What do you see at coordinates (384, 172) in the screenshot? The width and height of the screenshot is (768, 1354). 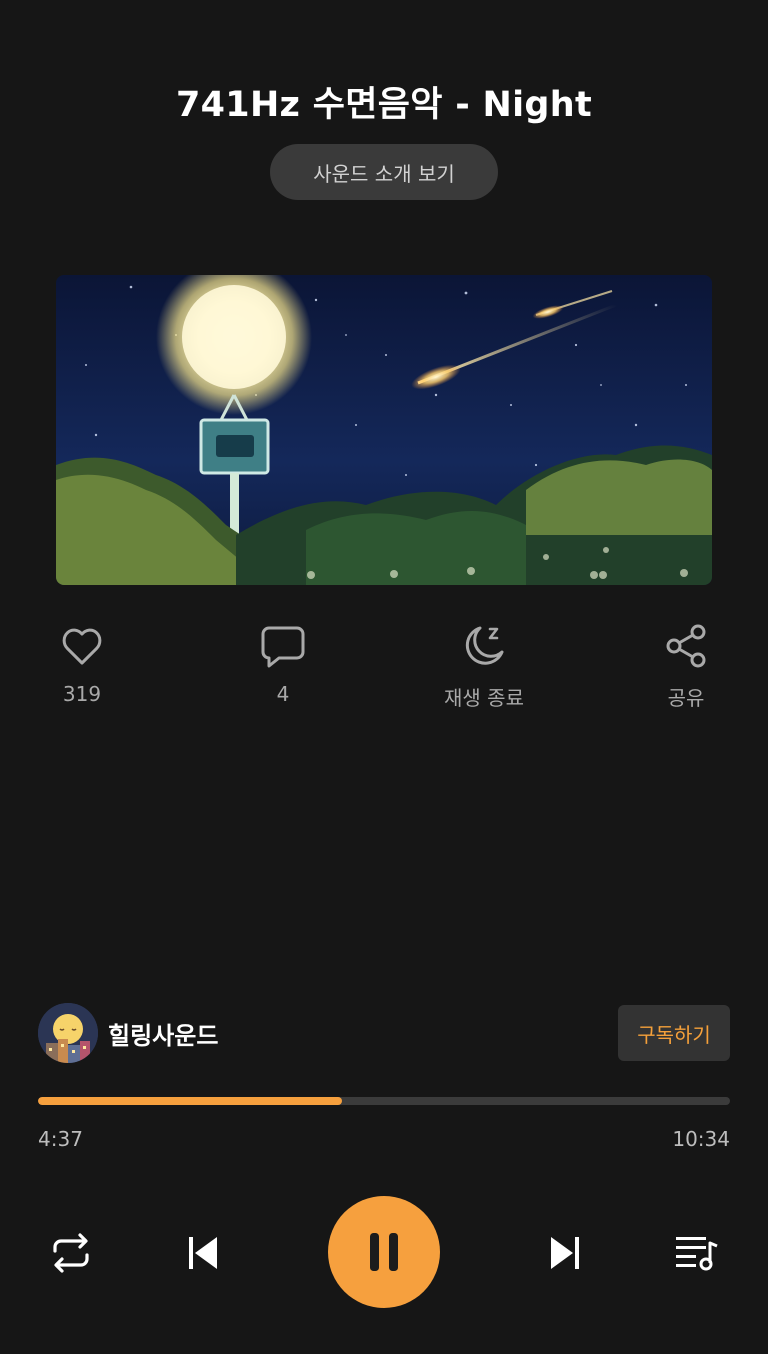 I see `sound-intro-button: 사운드 소개 보기` at bounding box center [384, 172].